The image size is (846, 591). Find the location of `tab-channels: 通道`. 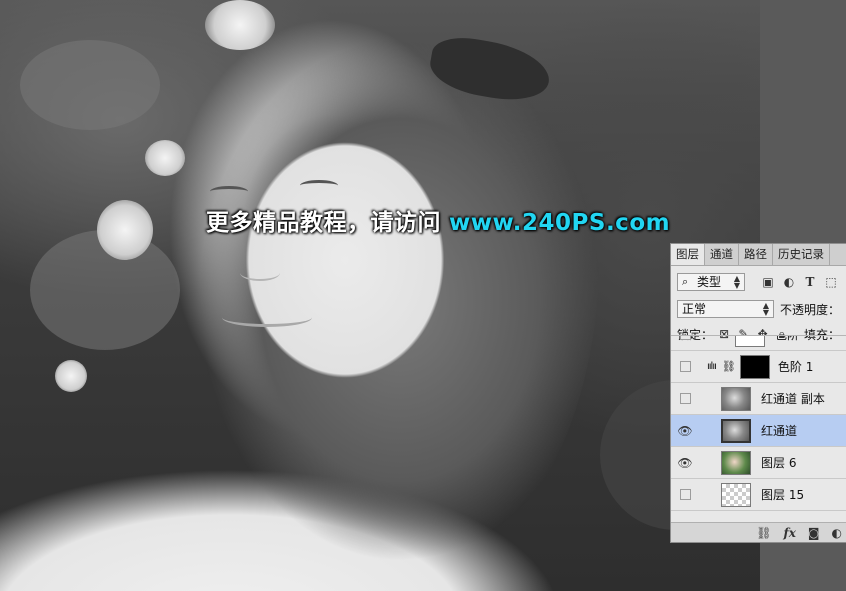

tab-channels: 通道 is located at coordinates (722, 254).